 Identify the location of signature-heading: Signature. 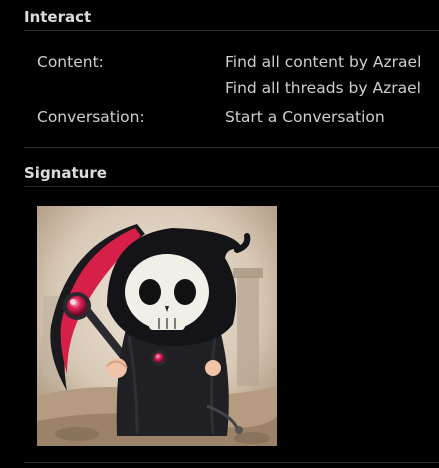
(231, 175).